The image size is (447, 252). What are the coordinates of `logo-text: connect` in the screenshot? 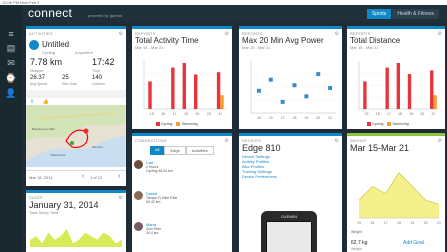 It's located at (50, 13).